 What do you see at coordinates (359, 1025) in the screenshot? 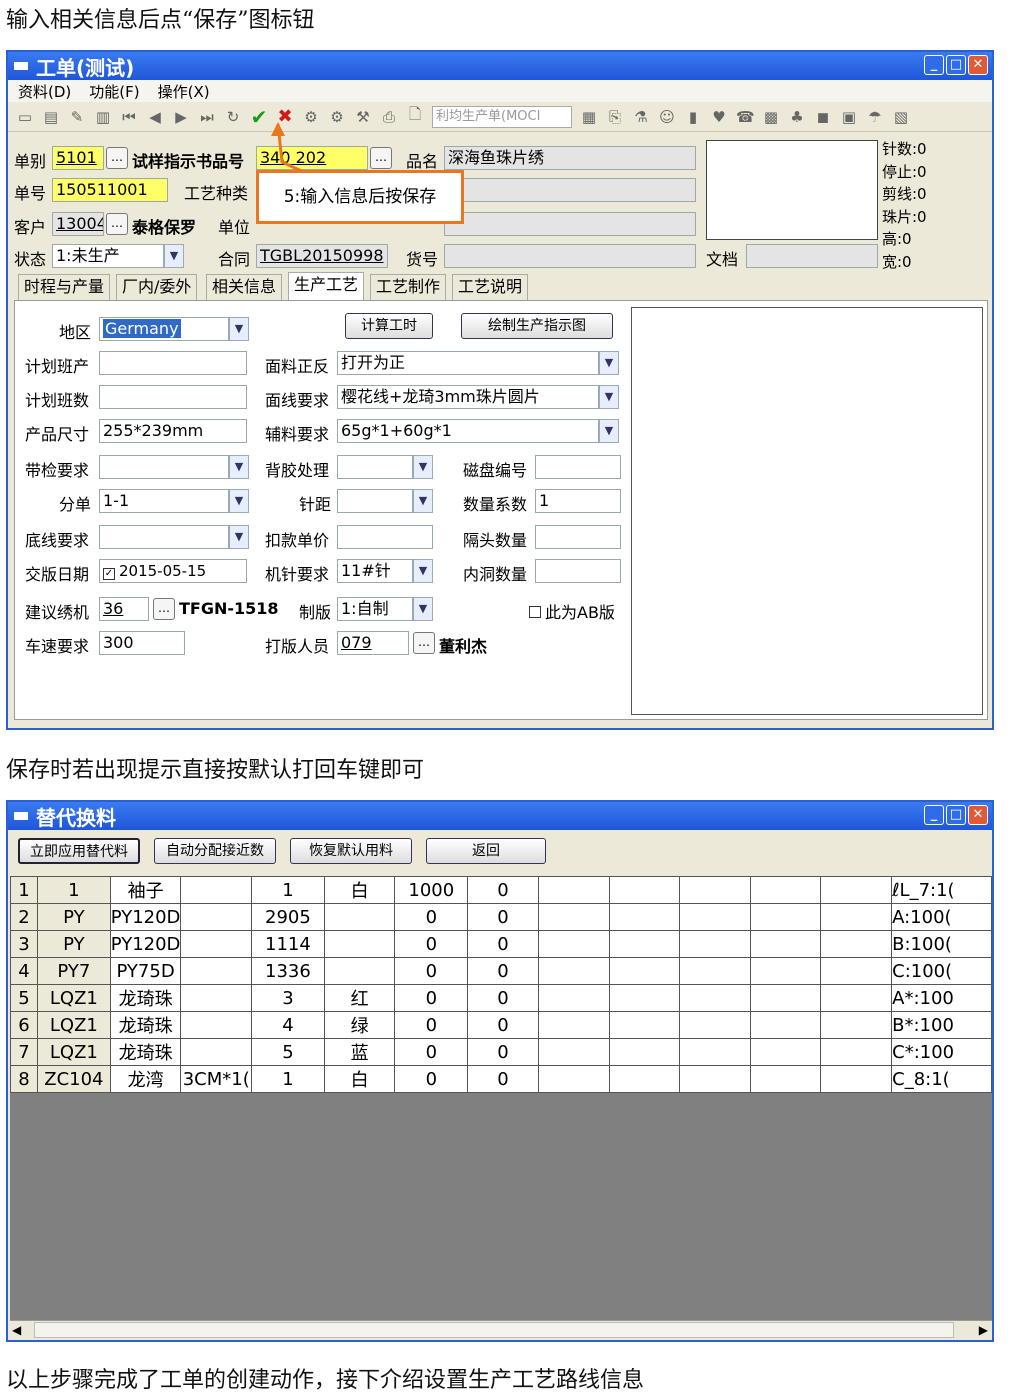
I see `grid-cell: 绿` at bounding box center [359, 1025].